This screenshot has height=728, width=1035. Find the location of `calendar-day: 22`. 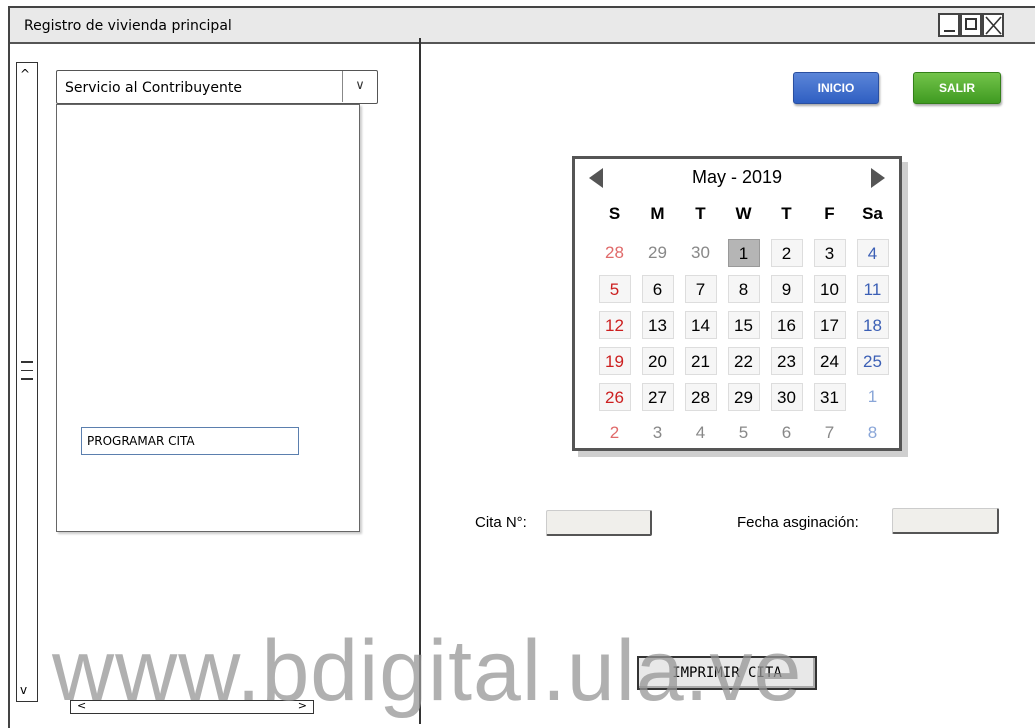

calendar-day: 22 is located at coordinates (743, 365).